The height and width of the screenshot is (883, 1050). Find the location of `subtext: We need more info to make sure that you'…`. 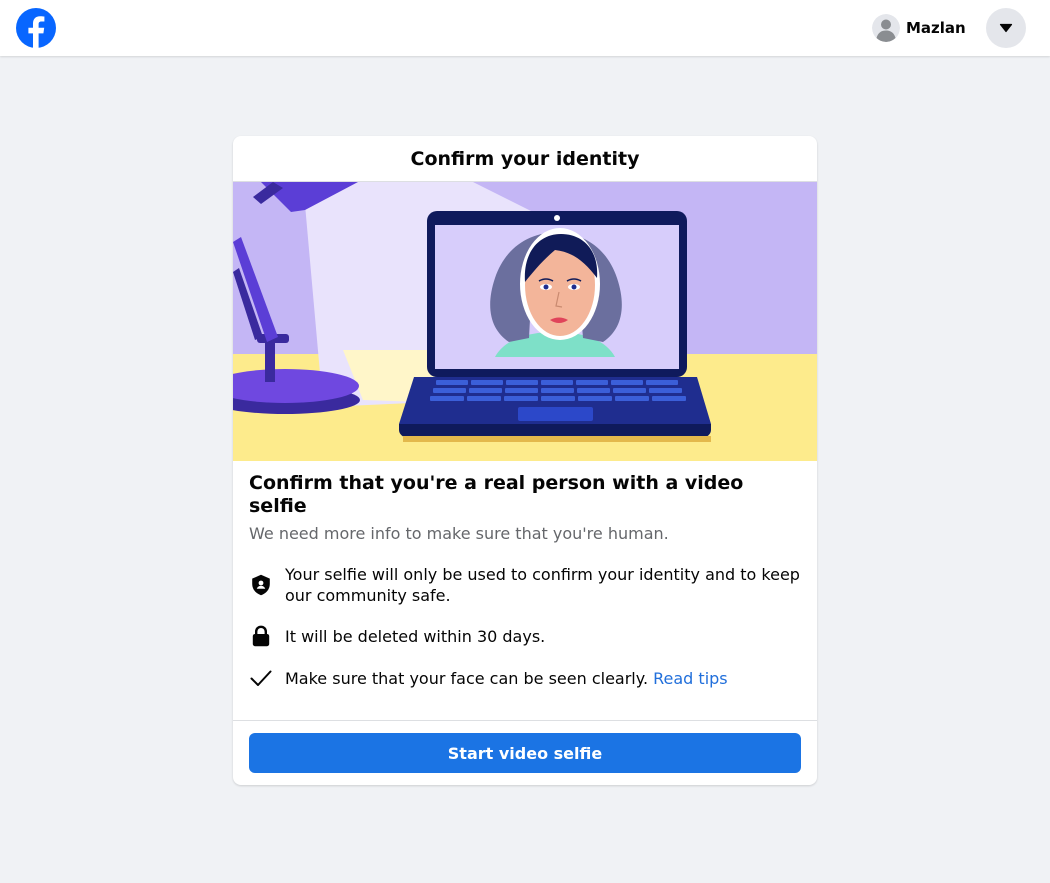

subtext: We need more info to make sure that you'… is located at coordinates (459, 533).